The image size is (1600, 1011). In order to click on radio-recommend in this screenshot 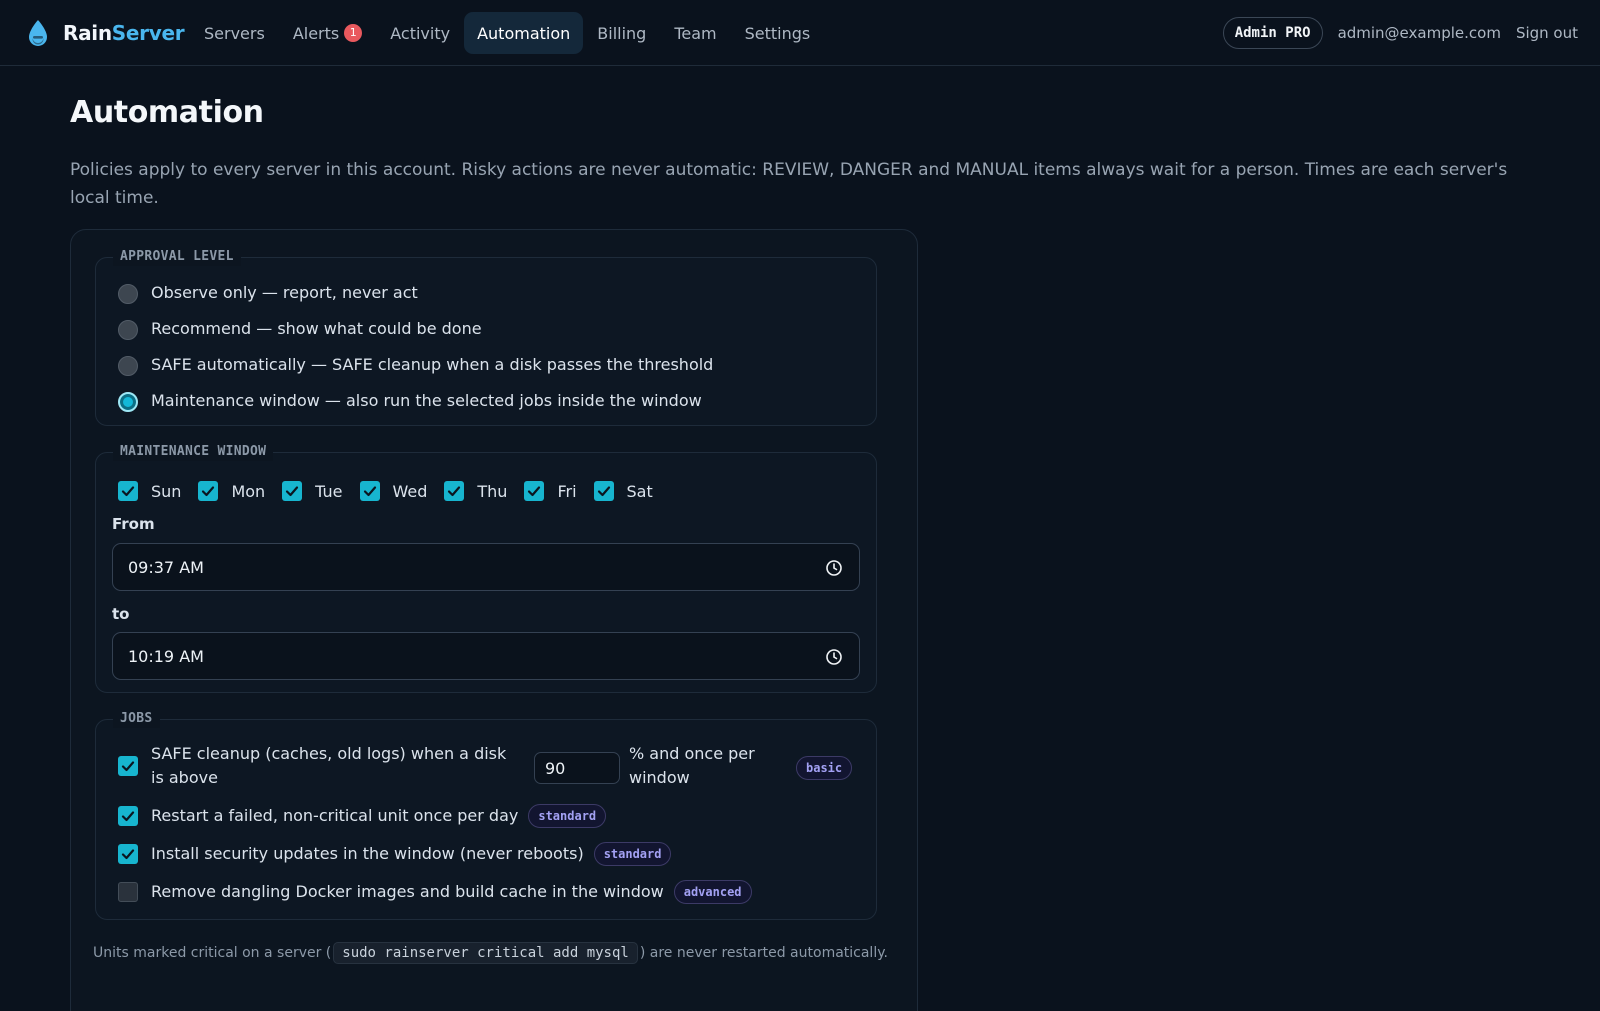, I will do `click(128, 330)`.